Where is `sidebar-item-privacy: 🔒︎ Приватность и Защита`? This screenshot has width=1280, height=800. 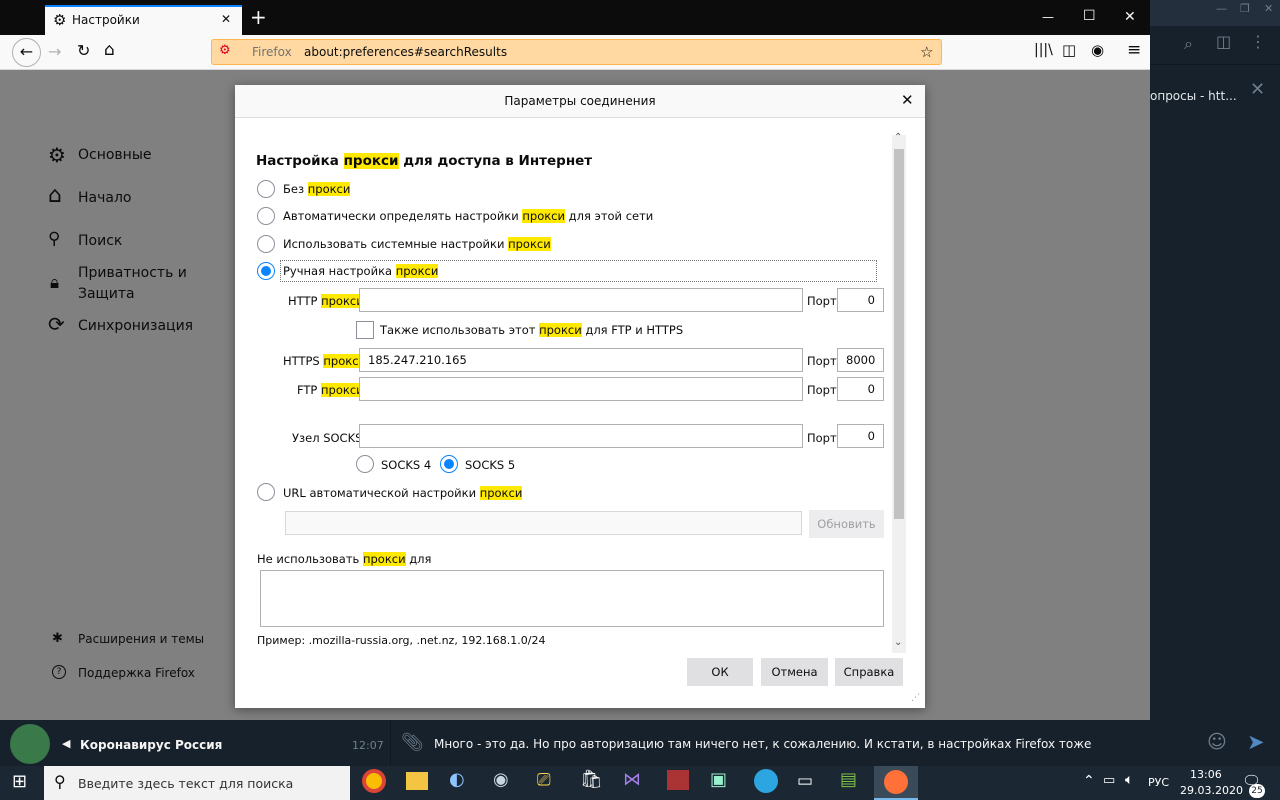
sidebar-item-privacy: 🔒︎ Приватность и Защита is located at coordinates (123, 284).